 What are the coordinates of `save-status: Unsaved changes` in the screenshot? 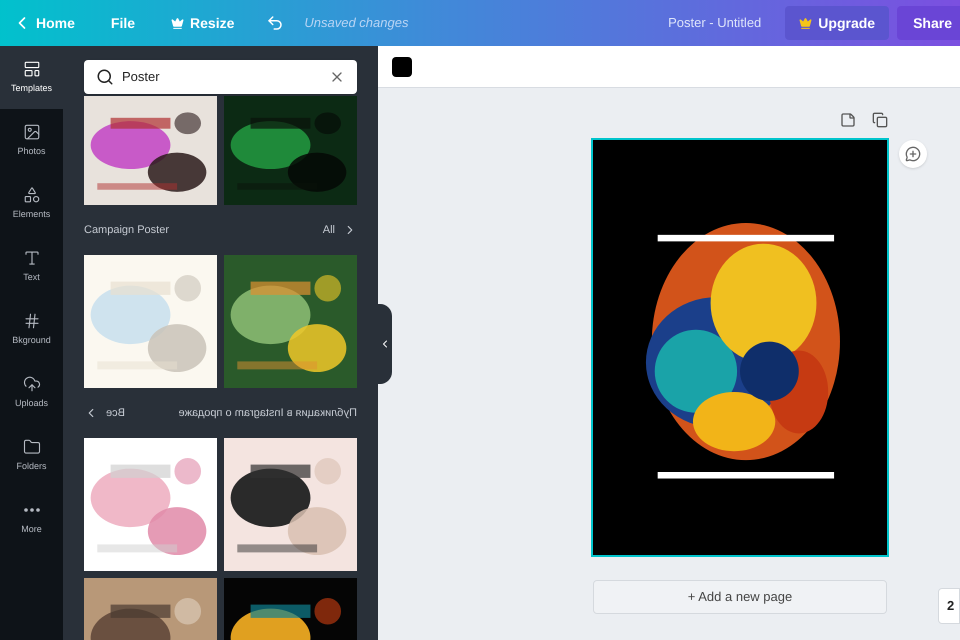 It's located at (356, 23).